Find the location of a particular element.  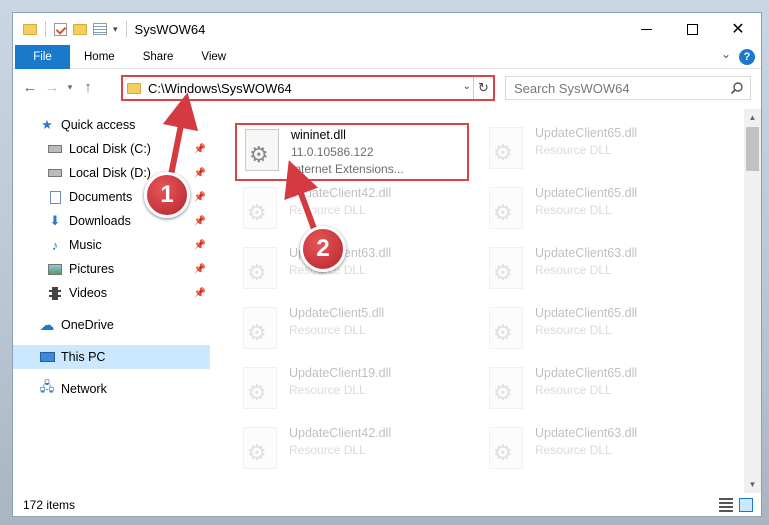

search-icon is located at coordinates (737, 88).